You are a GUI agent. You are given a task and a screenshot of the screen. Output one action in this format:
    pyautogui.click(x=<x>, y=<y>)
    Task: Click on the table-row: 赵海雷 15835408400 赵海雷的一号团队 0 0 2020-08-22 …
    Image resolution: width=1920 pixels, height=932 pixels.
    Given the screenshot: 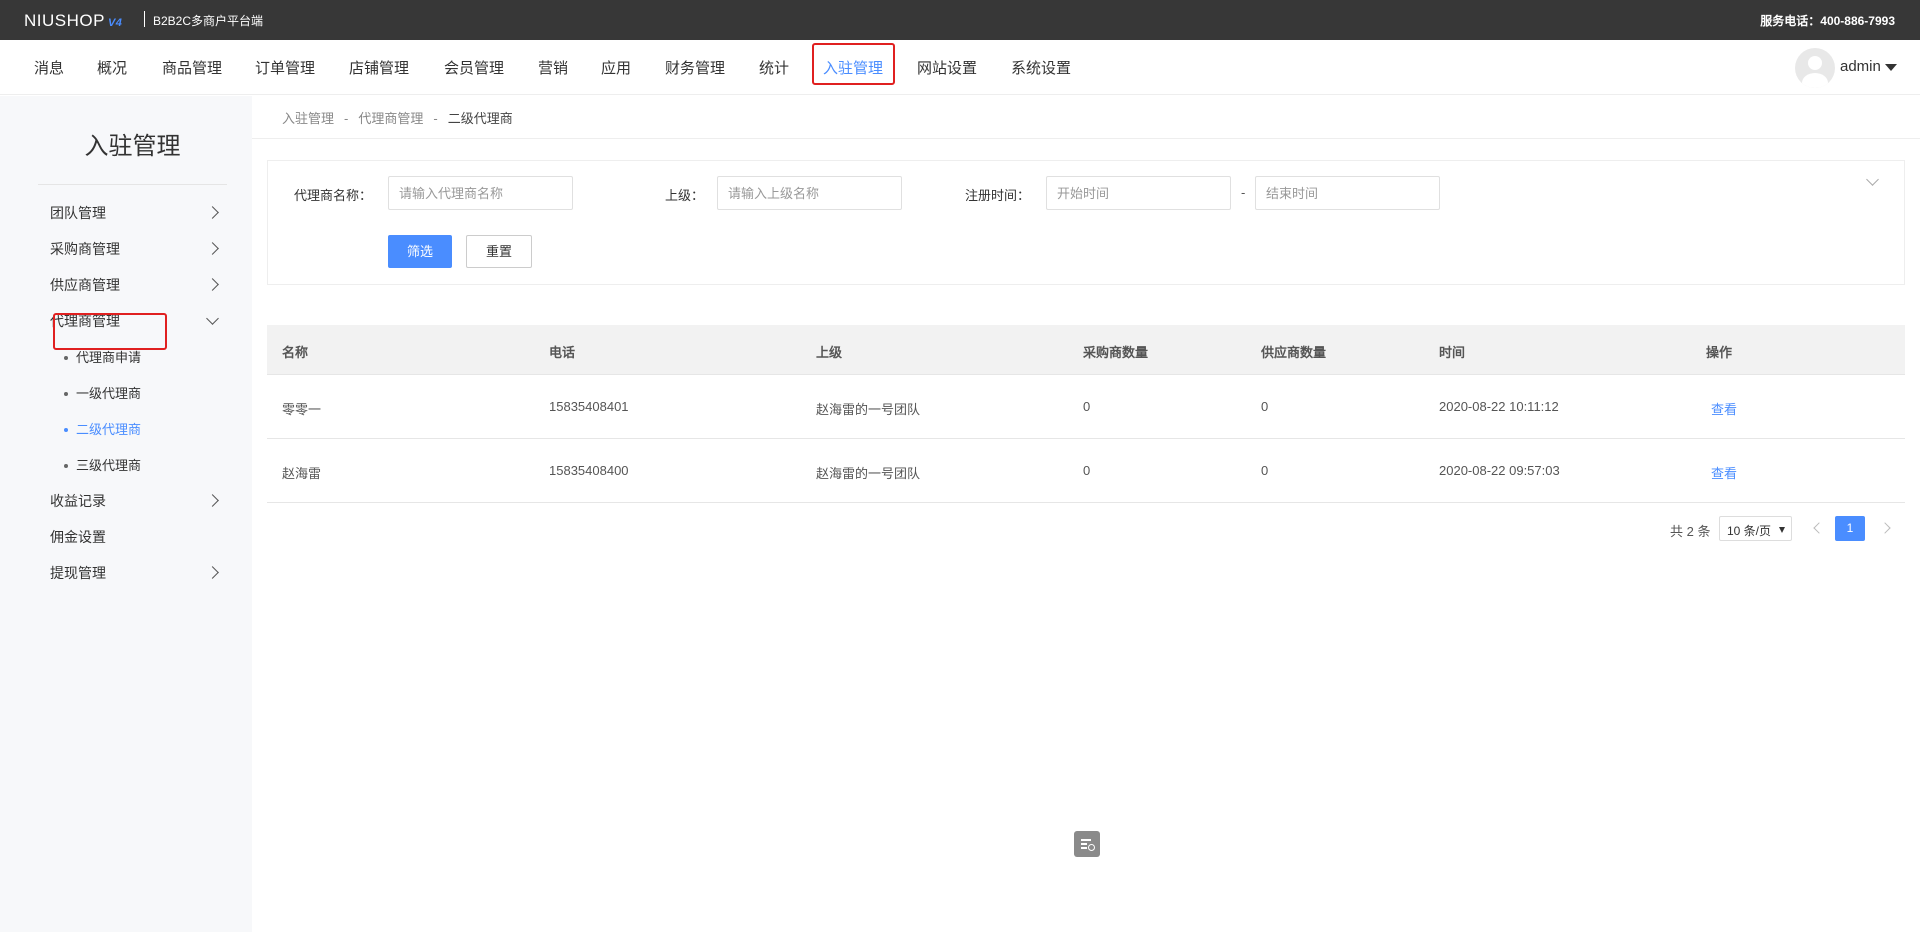 What is the action you would take?
    pyautogui.click(x=1086, y=471)
    